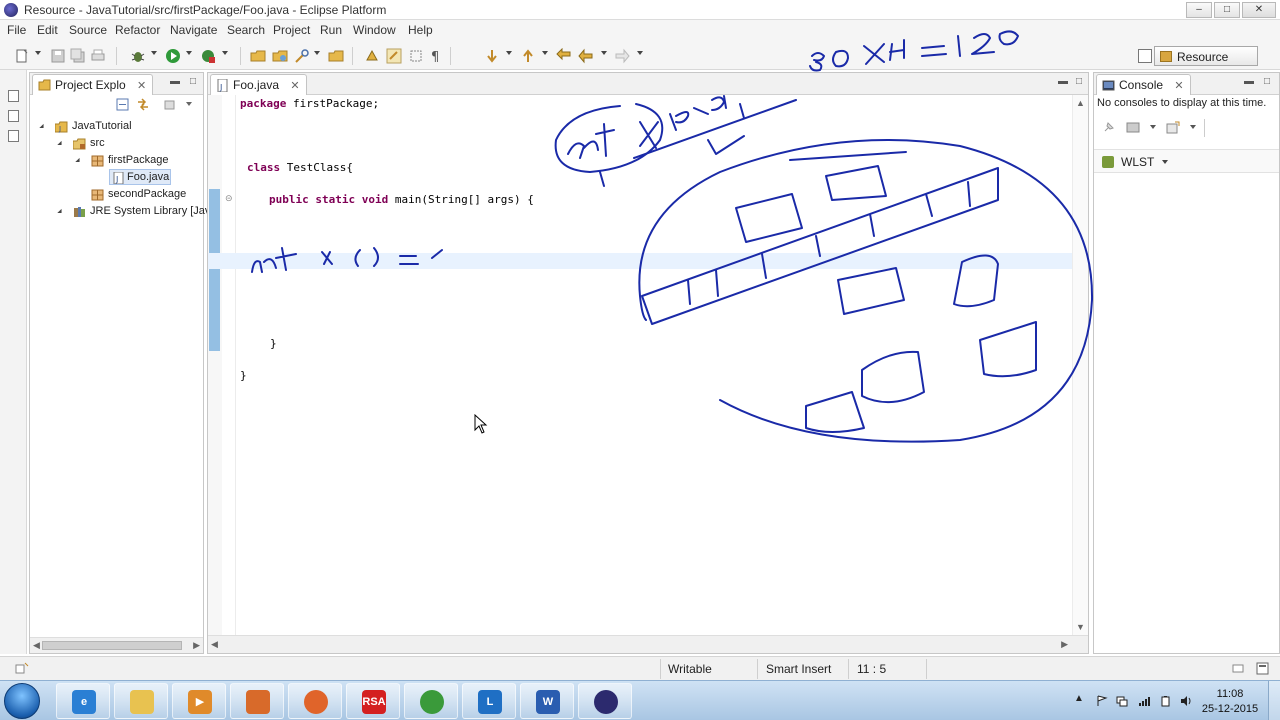  I want to click on maximize-button: □, so click(1227, 10).